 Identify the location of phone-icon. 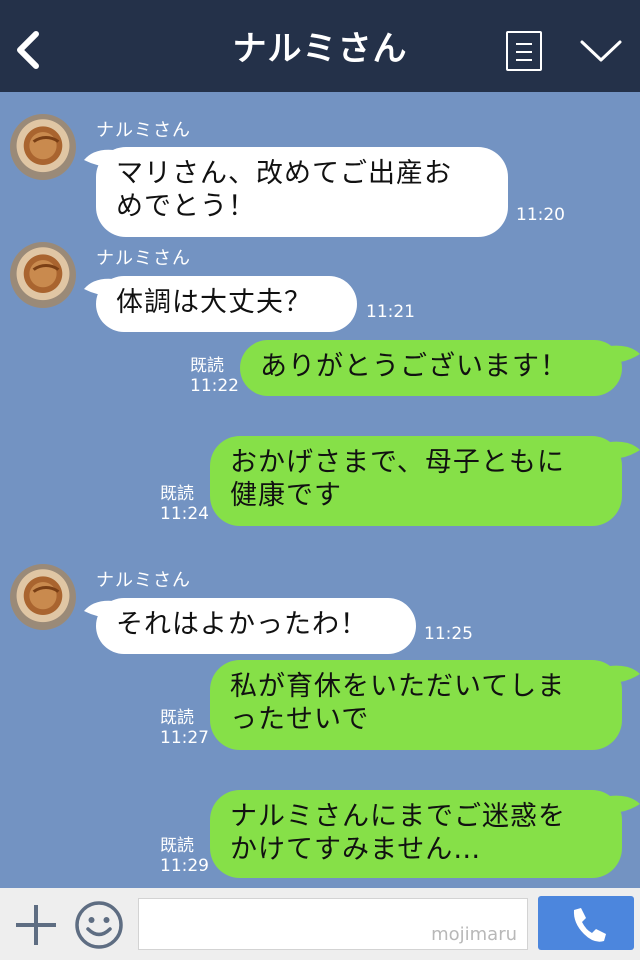
(589, 925).